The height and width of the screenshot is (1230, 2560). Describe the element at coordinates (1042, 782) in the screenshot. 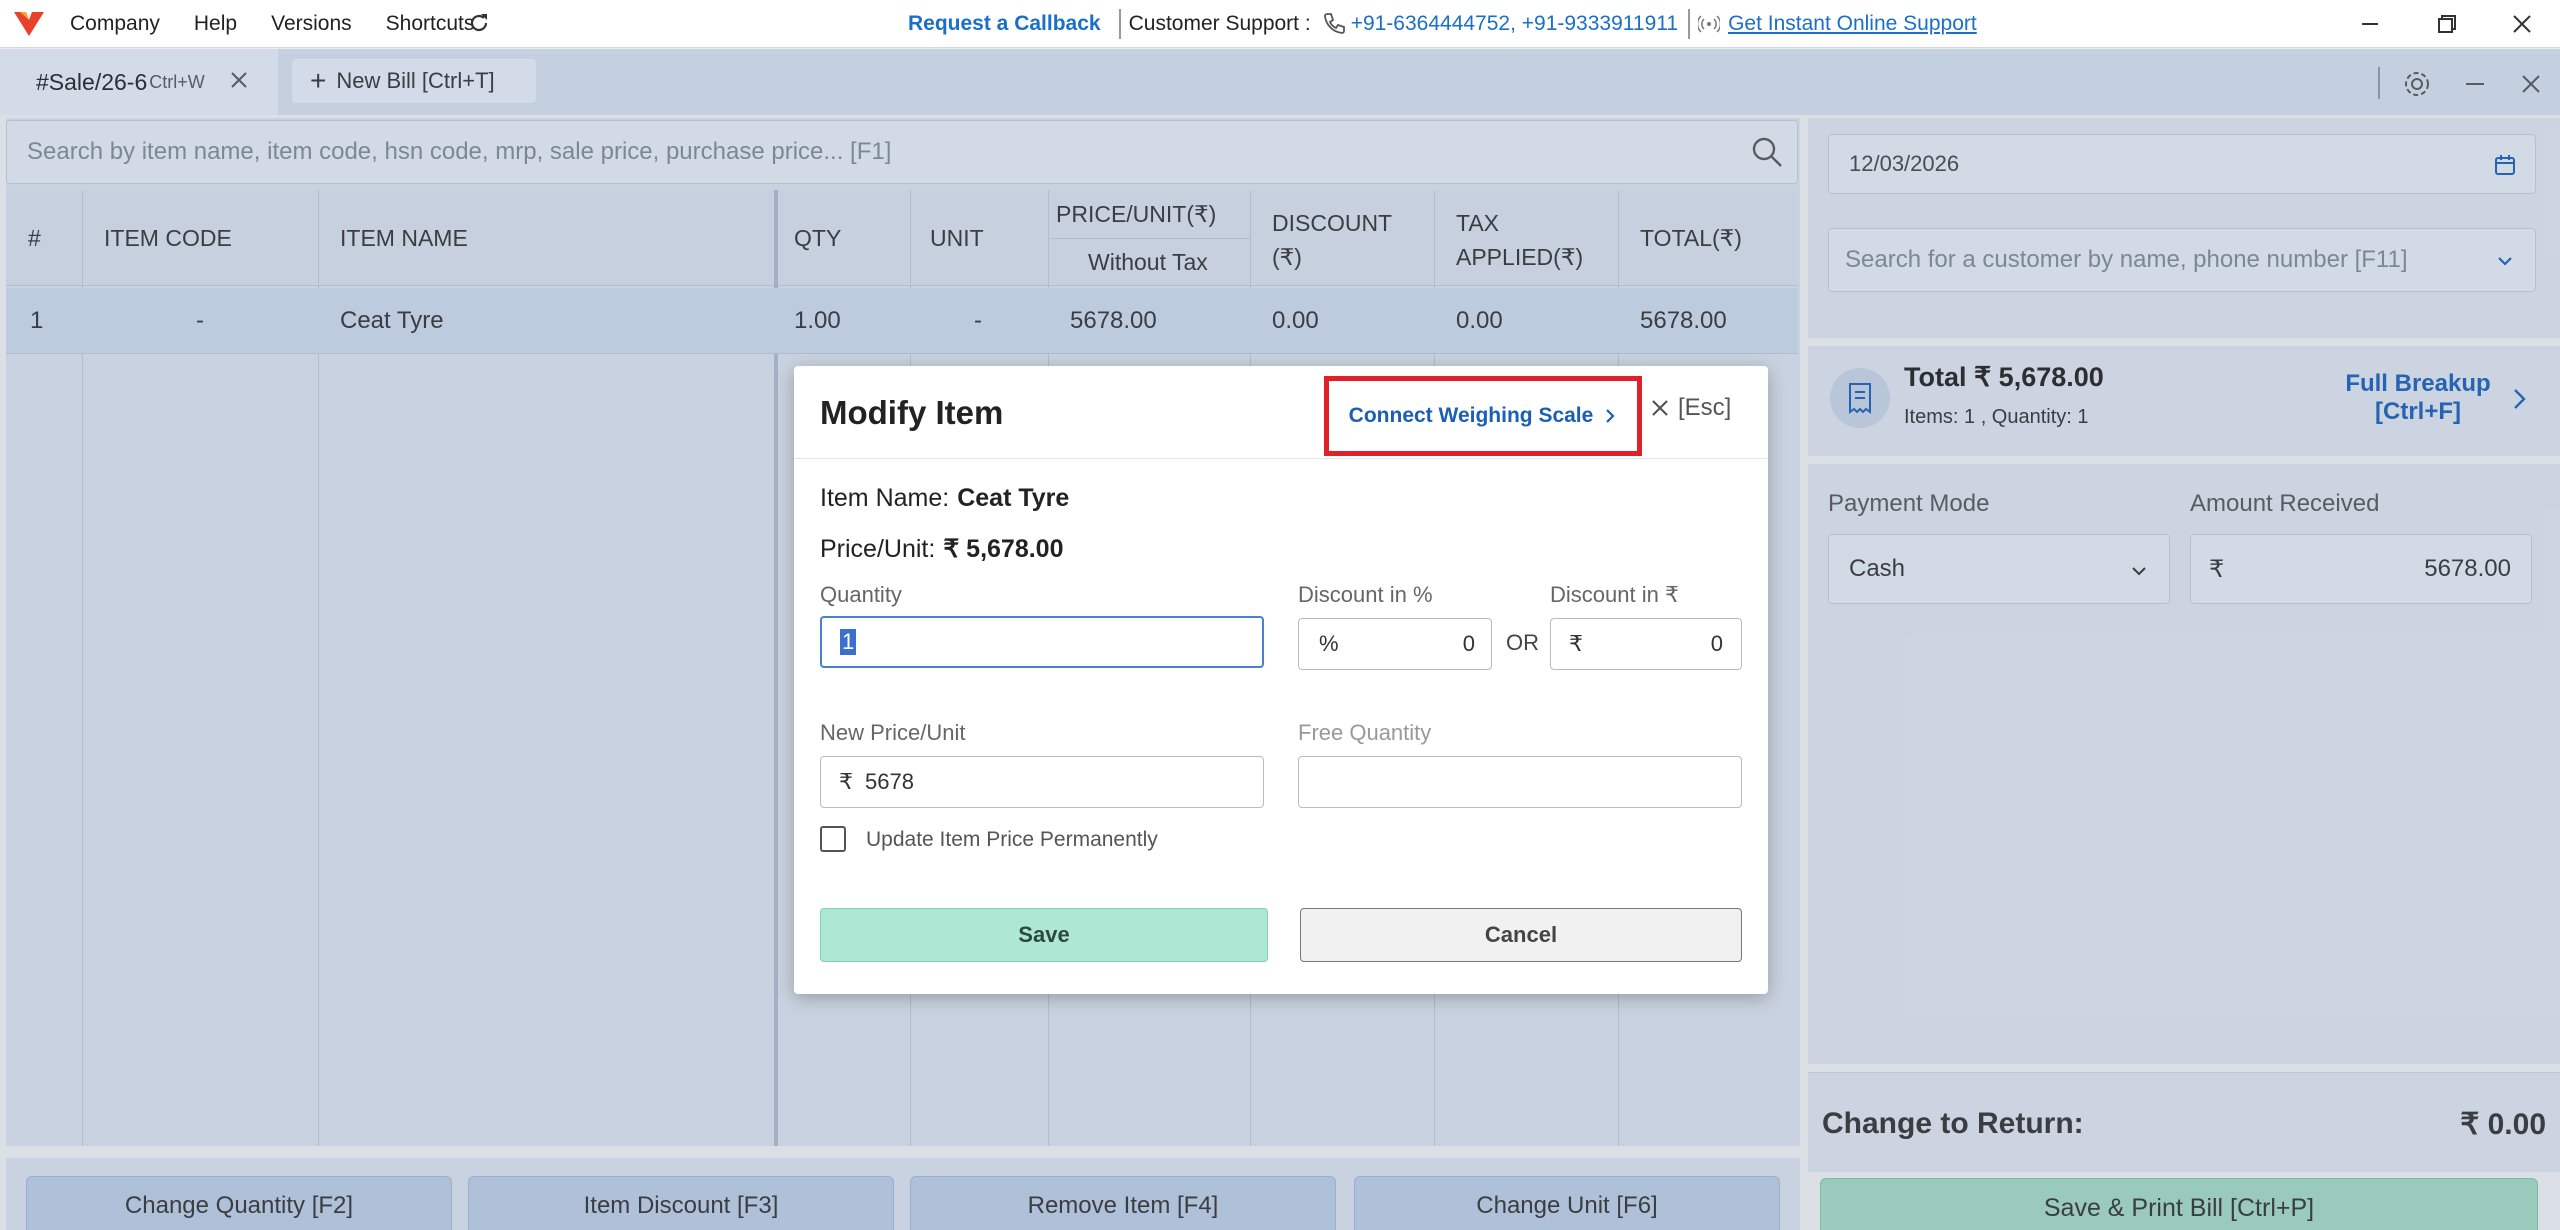

I see `new-price-input: ₹ 5678` at that location.